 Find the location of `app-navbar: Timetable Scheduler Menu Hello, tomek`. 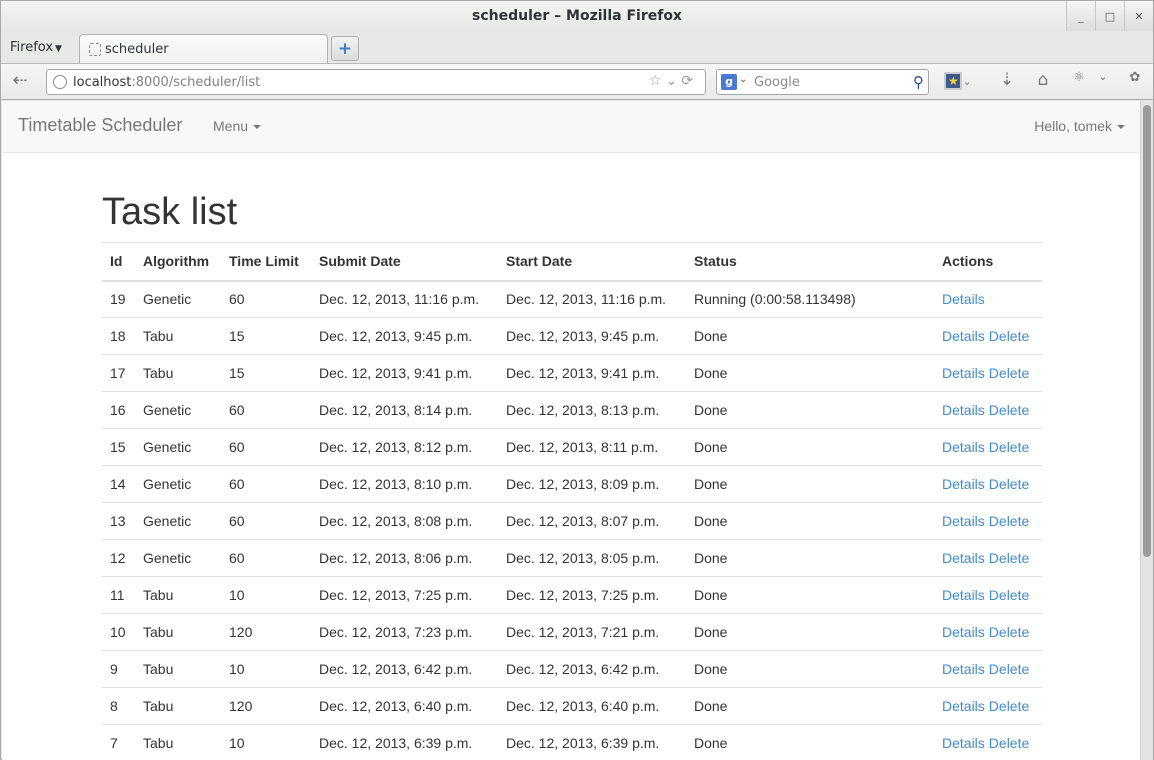

app-navbar: Timetable Scheduler Menu Hello, tomek is located at coordinates (571, 127).